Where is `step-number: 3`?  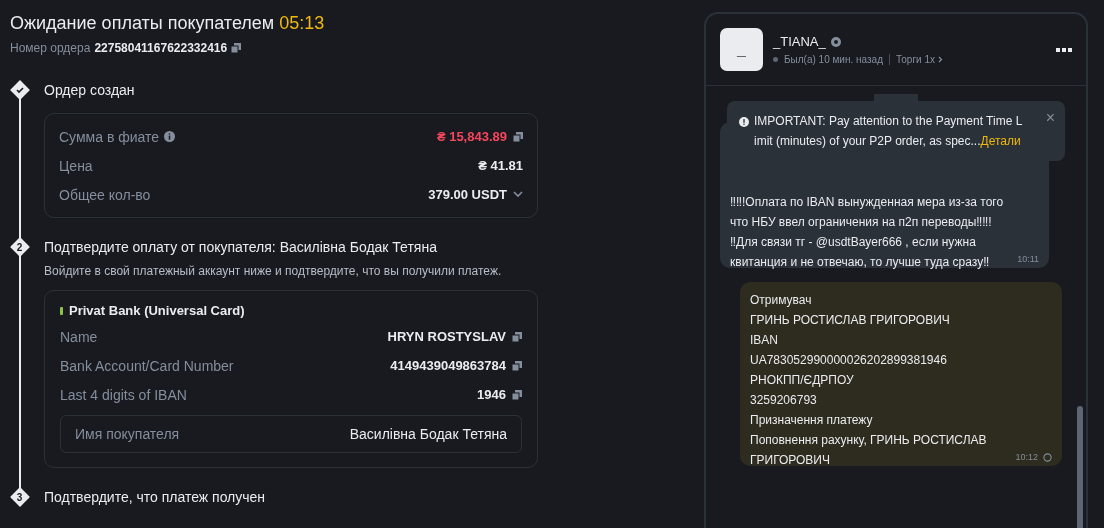
step-number: 3 is located at coordinates (20, 497).